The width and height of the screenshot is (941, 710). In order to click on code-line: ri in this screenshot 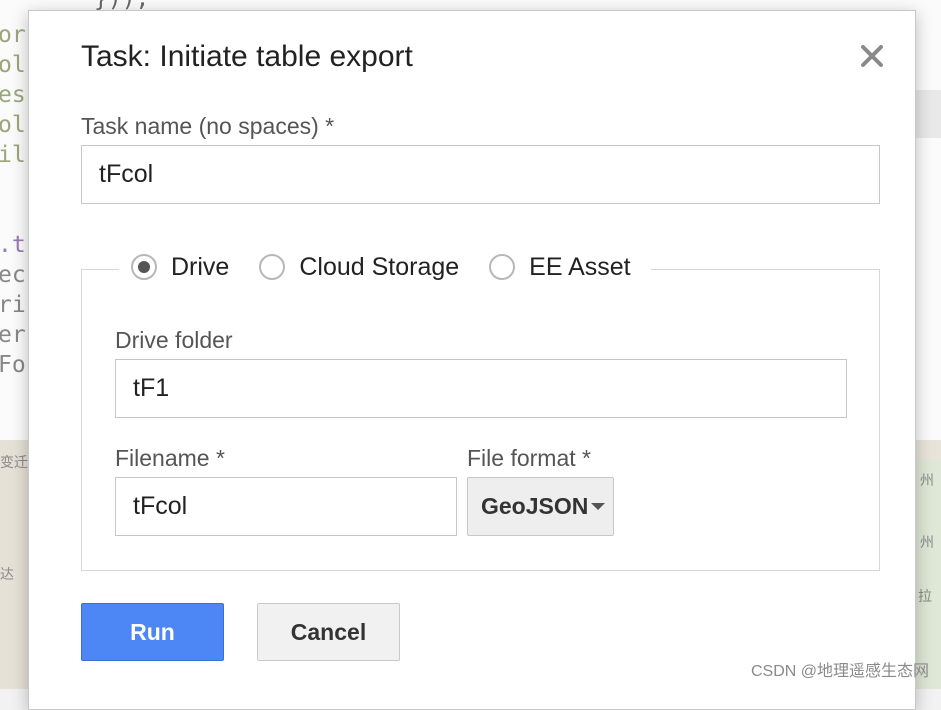, I will do `click(13, 305)`.